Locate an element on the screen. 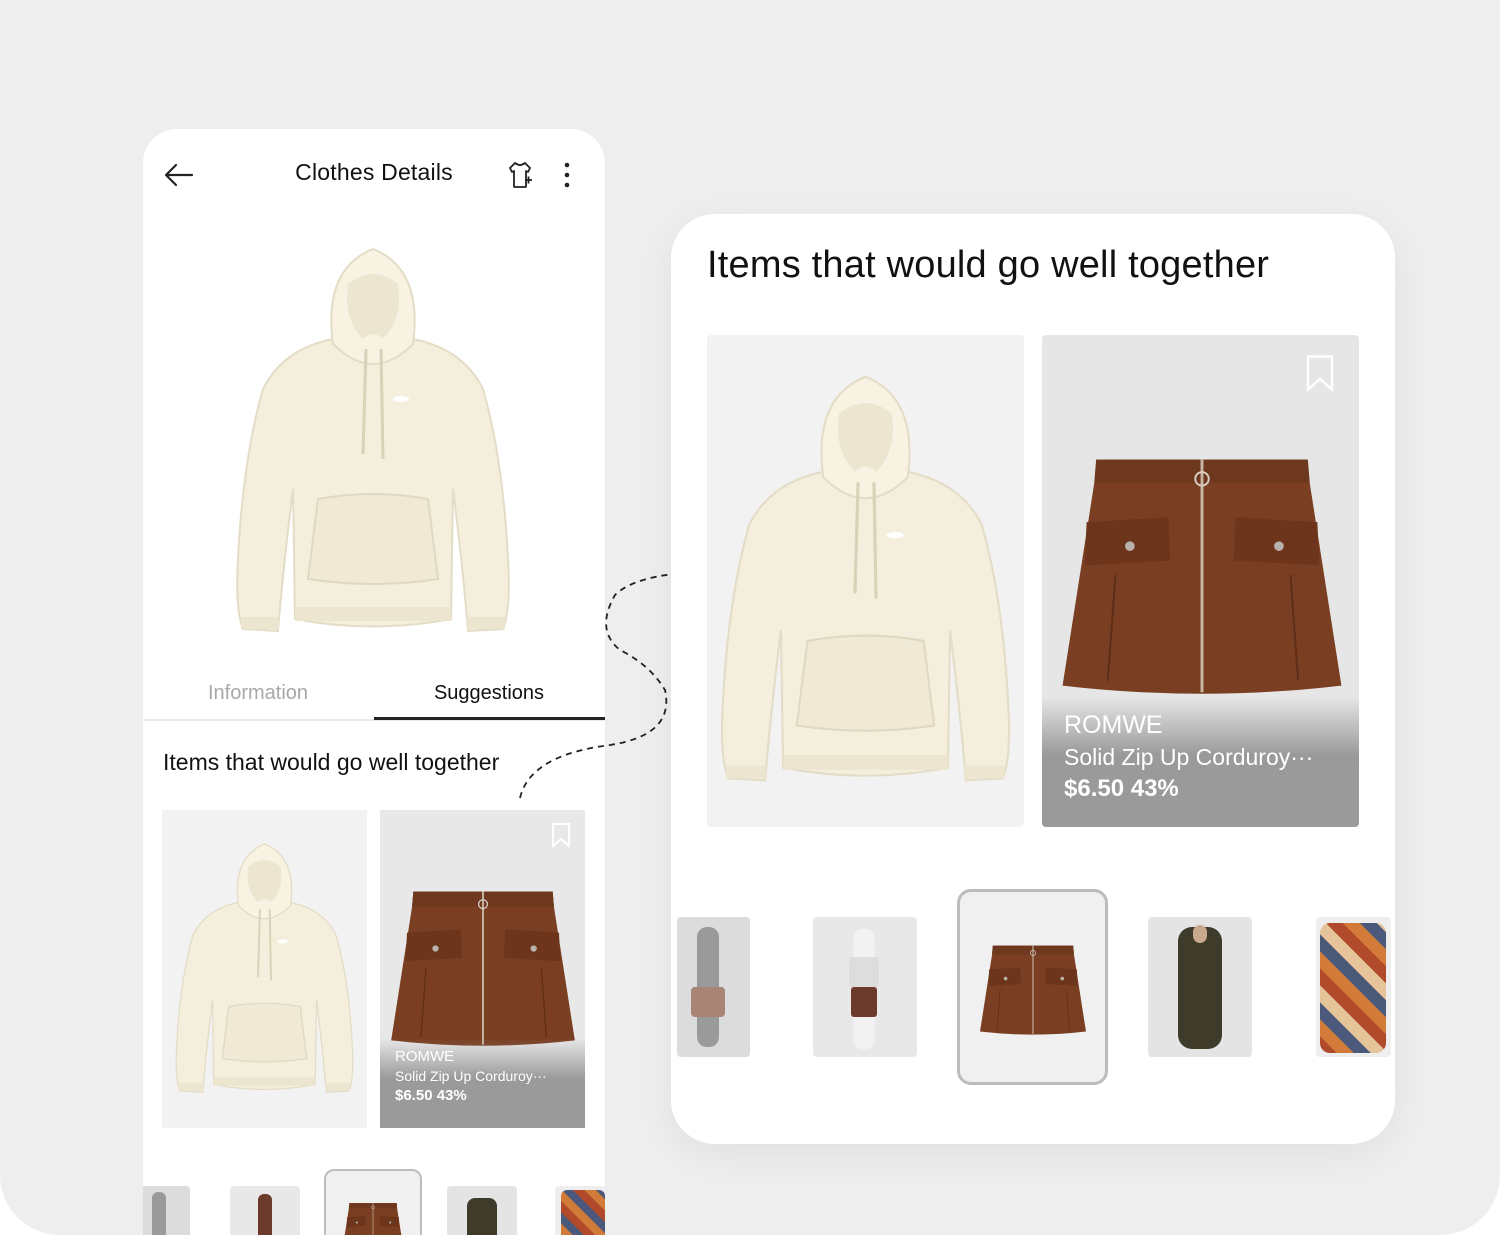 Image resolution: width=1500 pixels, height=1235 pixels. skirt-card-large: ROMWE Solid Zip Up Corduroy··· $6.50 43% is located at coordinates (1200, 581).